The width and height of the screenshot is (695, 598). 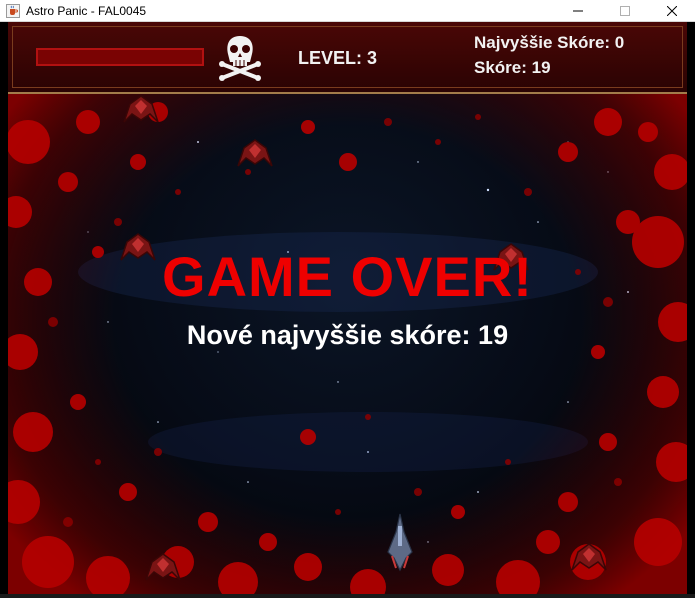 I want to click on level-indicator: LEVEL: 3, so click(x=338, y=58).